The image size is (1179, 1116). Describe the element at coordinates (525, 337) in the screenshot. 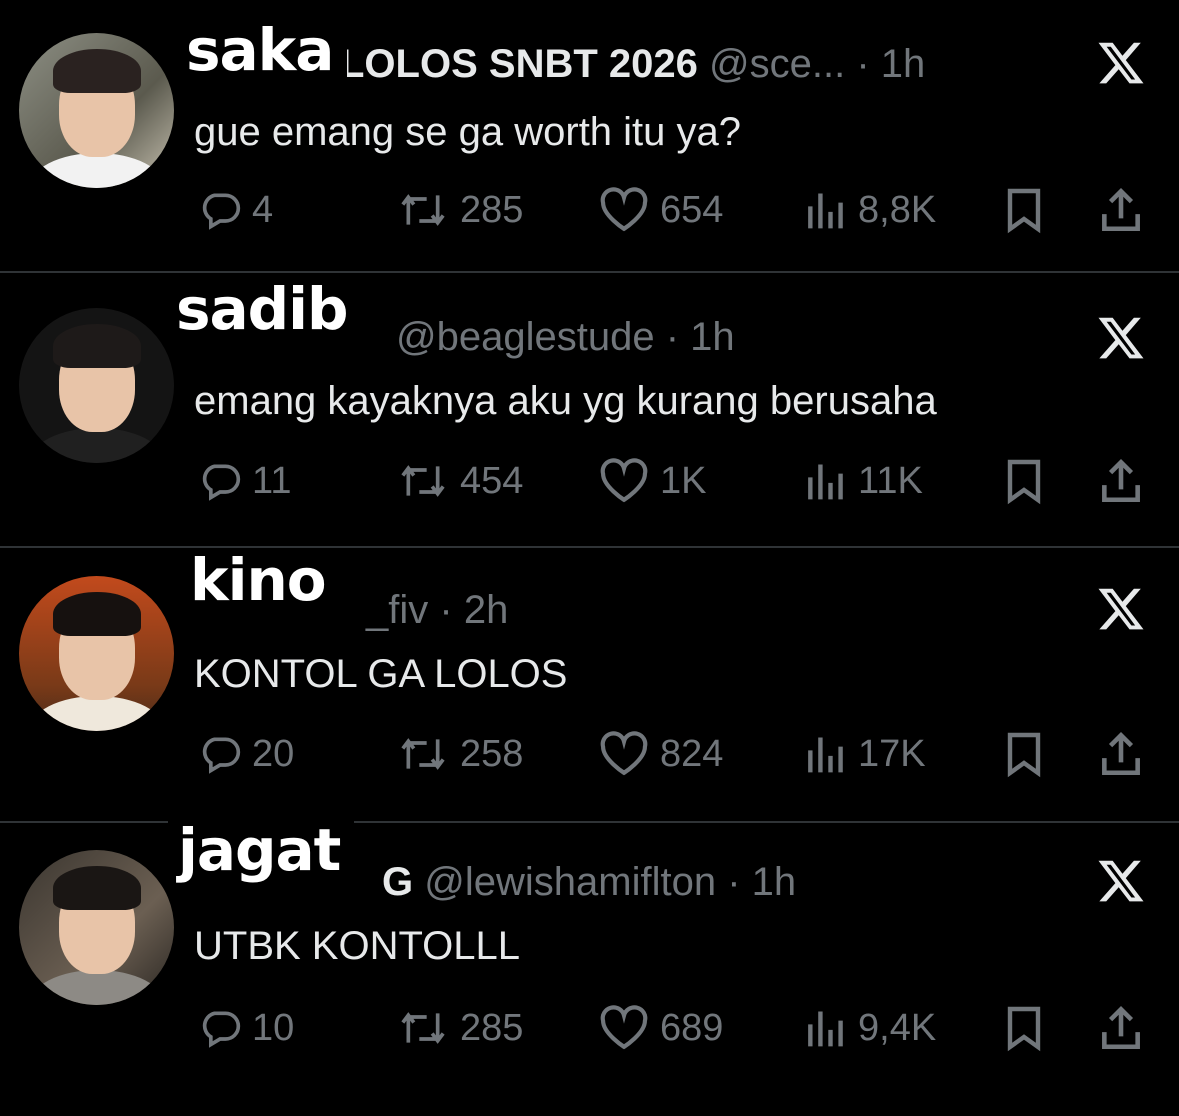

I see `handle: @beaglestude` at that location.